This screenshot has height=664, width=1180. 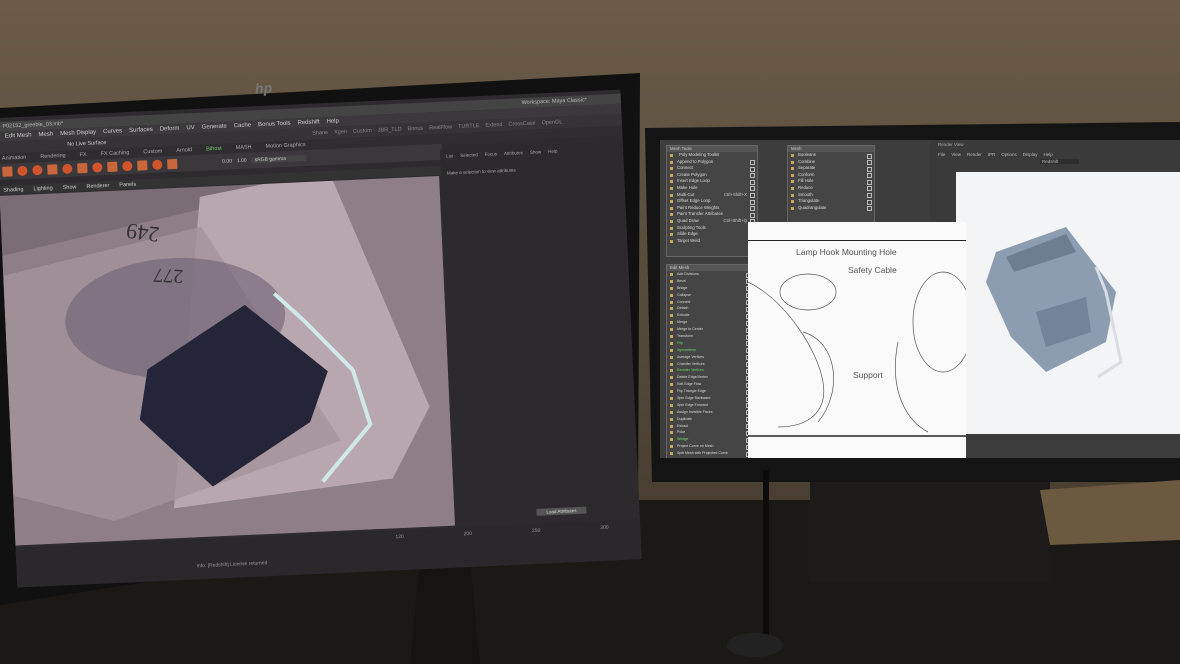 I want to click on option-box-icon, so click(x=869, y=209).